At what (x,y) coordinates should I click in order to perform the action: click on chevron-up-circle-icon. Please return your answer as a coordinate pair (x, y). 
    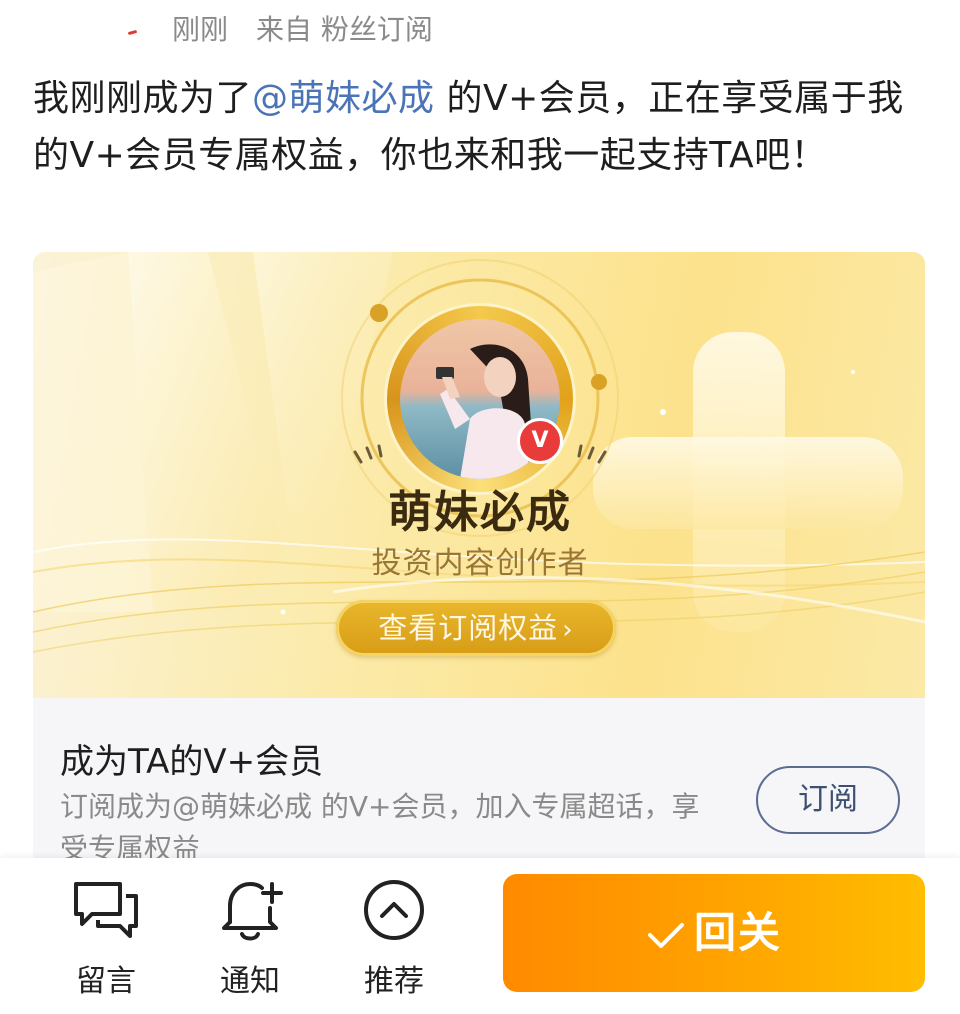
    Looking at the image, I should click on (394, 910).